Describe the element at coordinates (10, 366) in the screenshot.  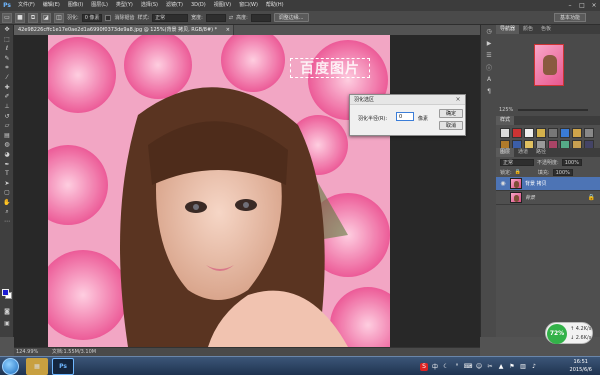
I see `start-button` at that location.